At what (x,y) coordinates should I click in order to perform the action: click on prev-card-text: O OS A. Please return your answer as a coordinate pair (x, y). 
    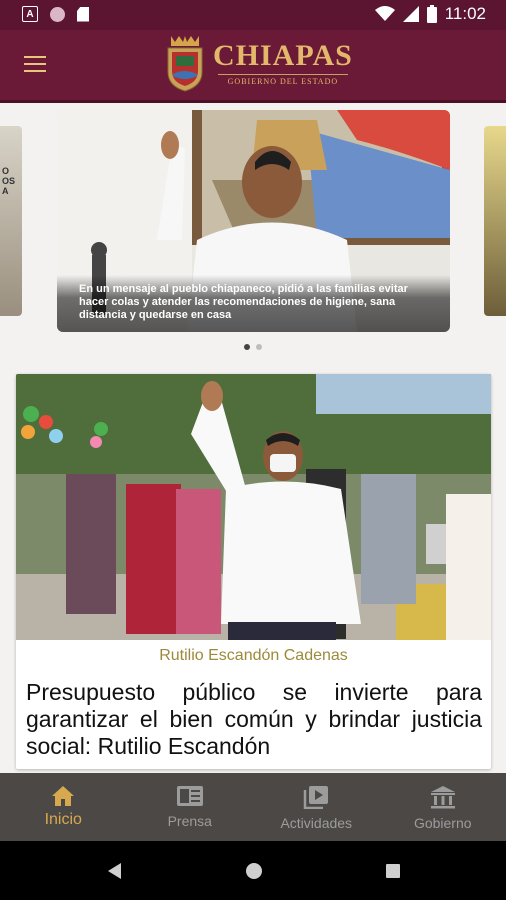
    Looking at the image, I should click on (9, 181).